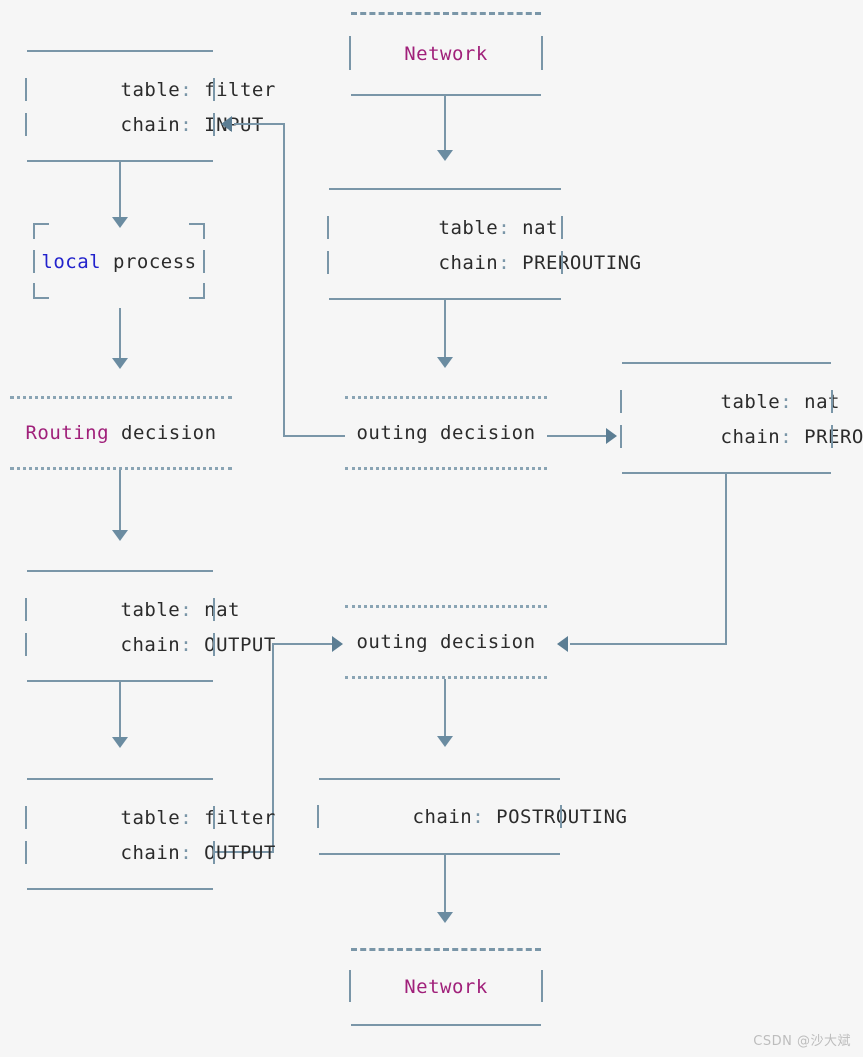 This screenshot has width=863, height=1057. What do you see at coordinates (445, 884) in the screenshot?
I see `edge-postrouting-to-network` at bounding box center [445, 884].